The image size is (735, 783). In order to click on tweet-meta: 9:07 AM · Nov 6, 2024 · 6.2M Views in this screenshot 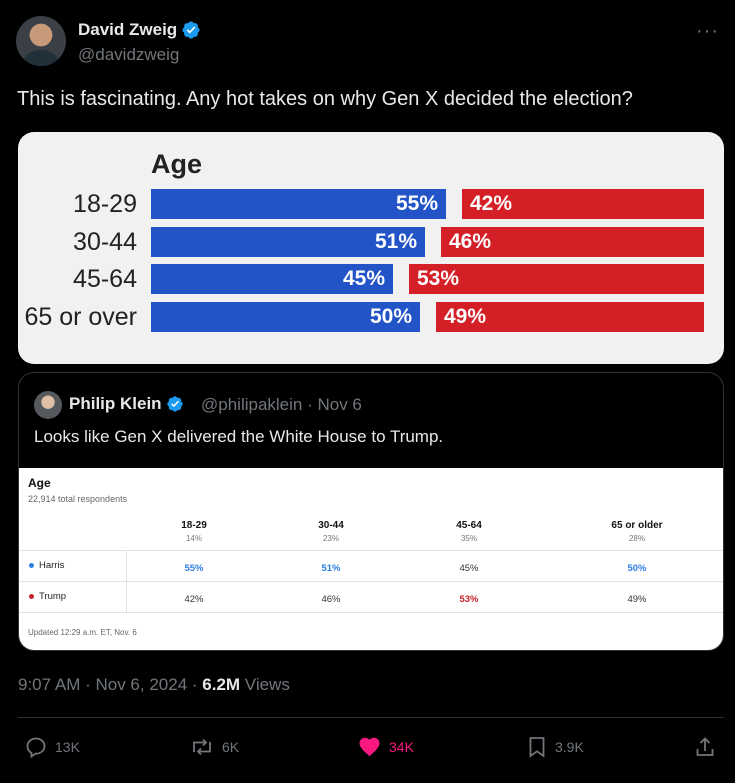, I will do `click(154, 685)`.